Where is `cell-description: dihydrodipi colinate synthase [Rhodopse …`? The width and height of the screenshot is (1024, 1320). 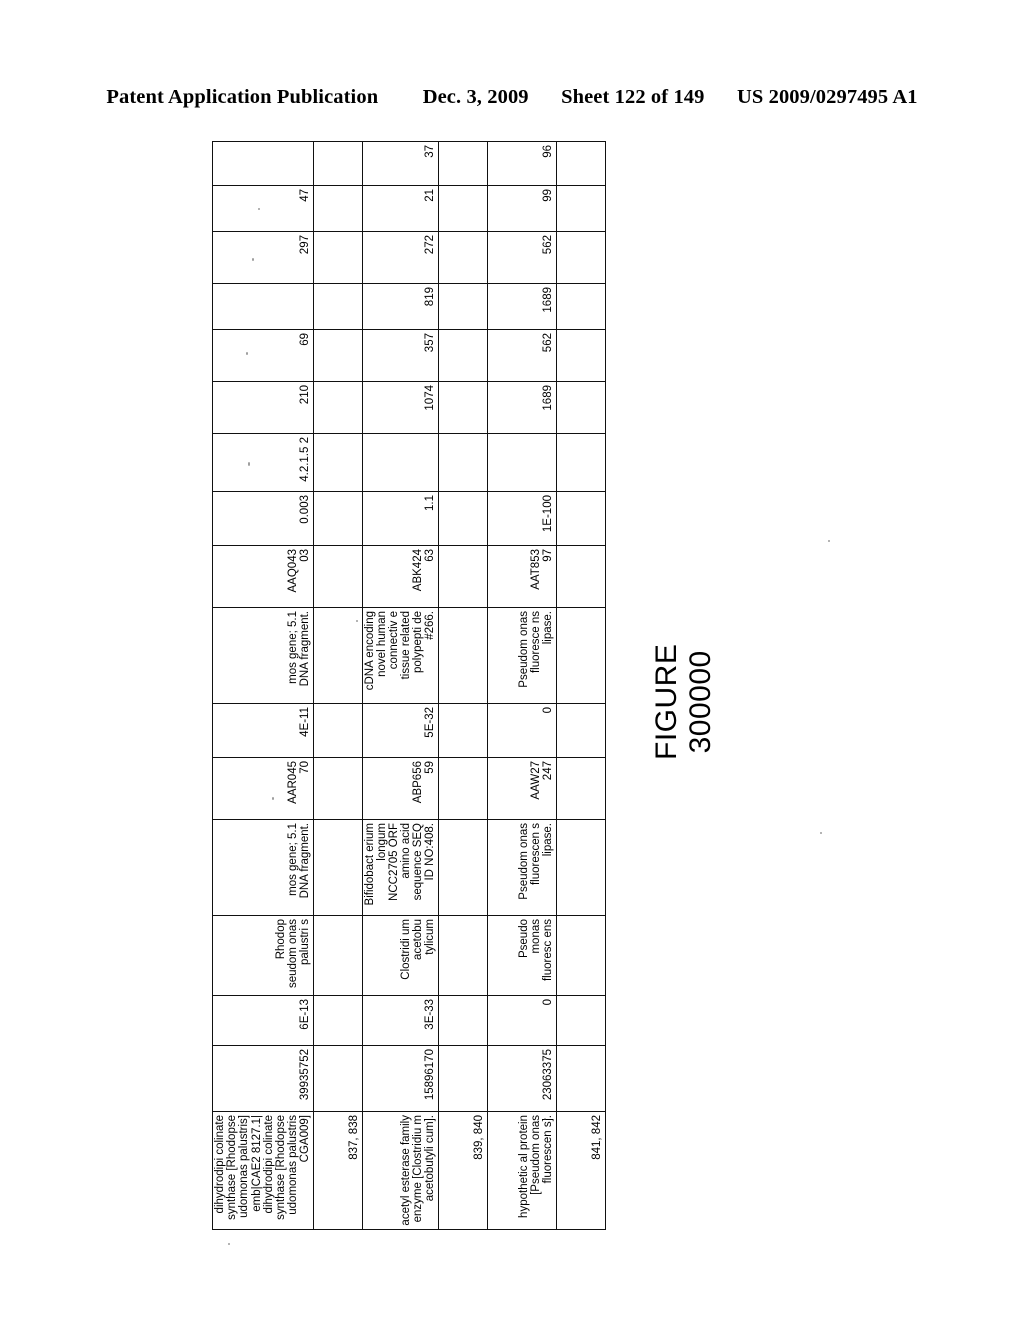 cell-description: dihydrodipi colinate synthase [Rhodopse … is located at coordinates (262, 1170).